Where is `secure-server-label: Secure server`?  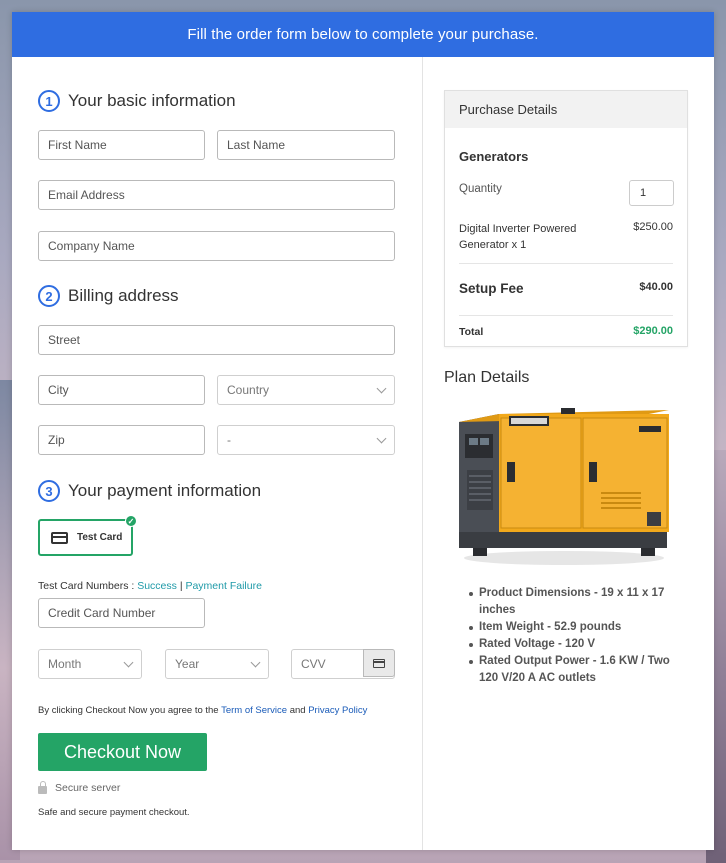 secure-server-label: Secure server is located at coordinates (88, 788).